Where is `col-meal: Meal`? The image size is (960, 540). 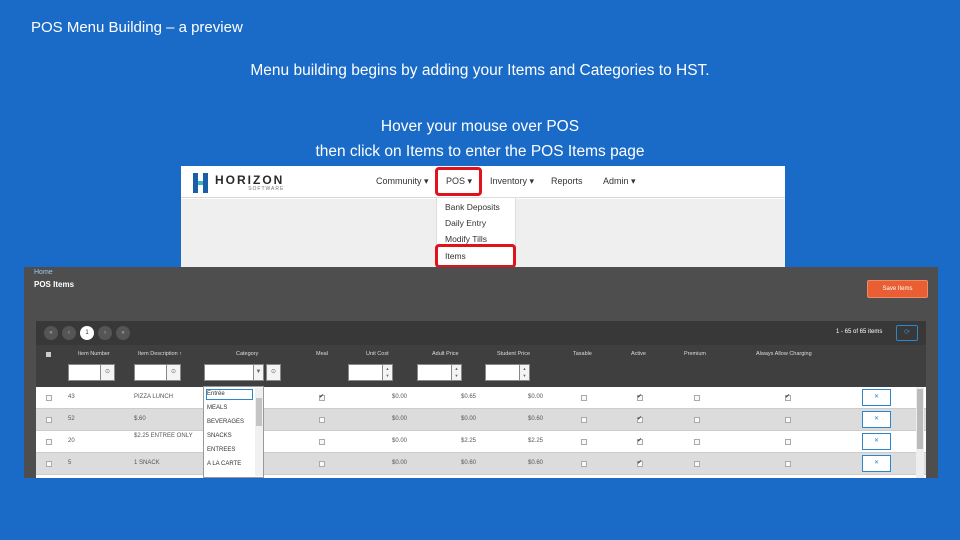 col-meal: Meal is located at coordinates (322, 354).